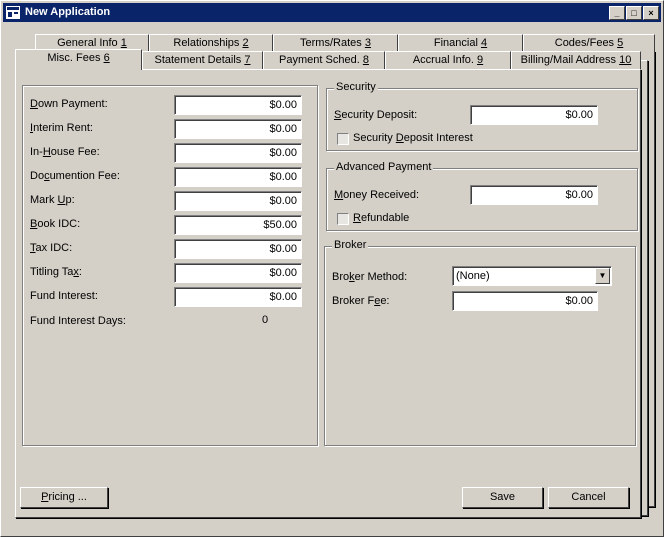  Describe the element at coordinates (202, 60) in the screenshot. I see `tab-statement-details: Statement Details 7` at that location.